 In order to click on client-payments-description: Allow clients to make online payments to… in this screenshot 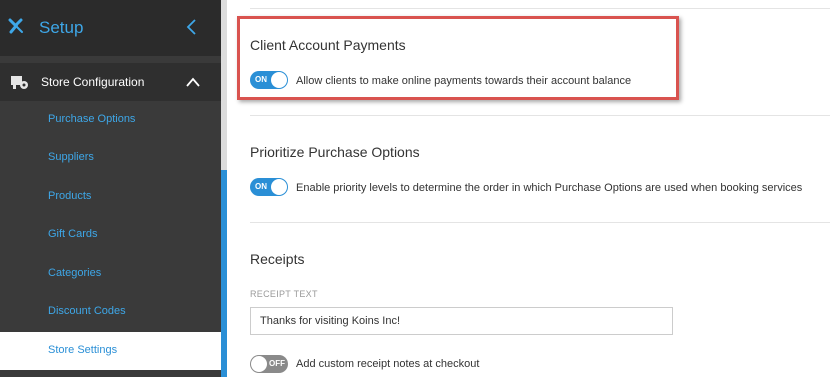, I will do `click(464, 81)`.